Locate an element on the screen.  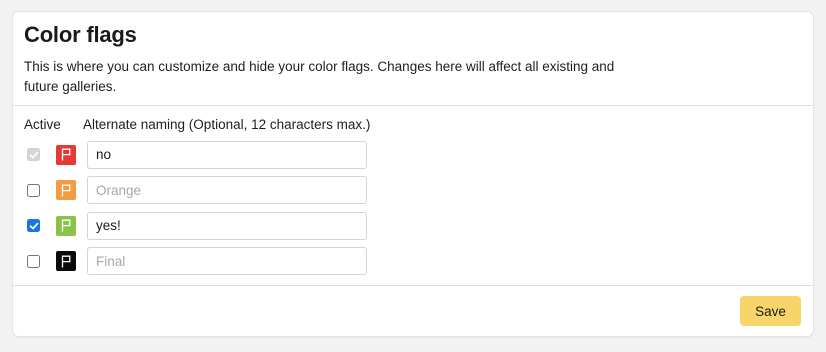
flag-row-red is located at coordinates (413, 155).